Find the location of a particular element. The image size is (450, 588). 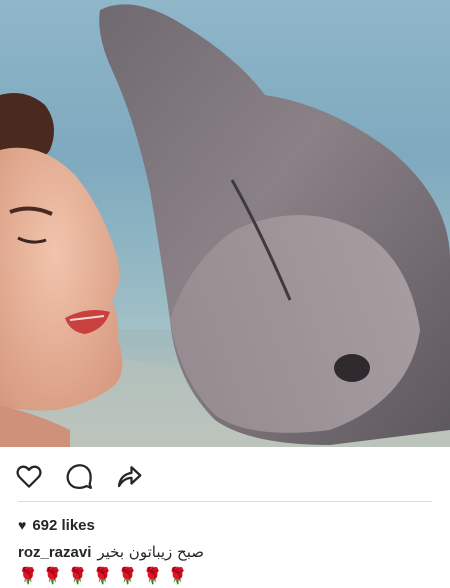

comment-bubble-icon is located at coordinates (79, 476).